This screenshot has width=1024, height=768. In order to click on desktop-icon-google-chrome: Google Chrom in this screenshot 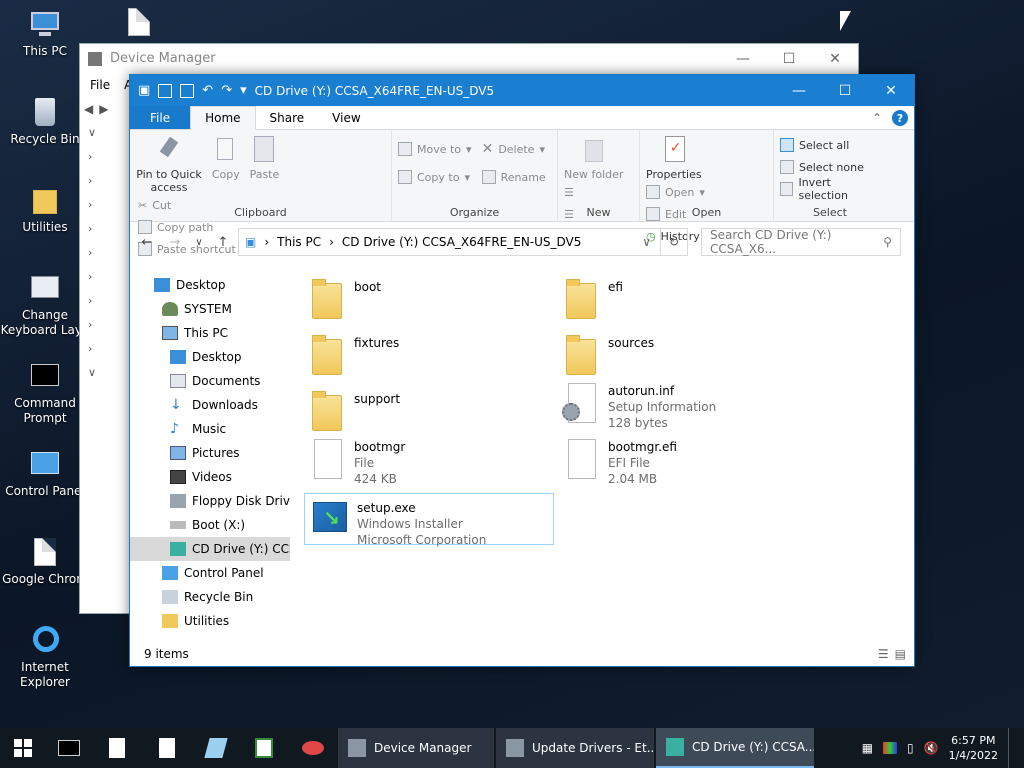, I will do `click(45, 561)`.